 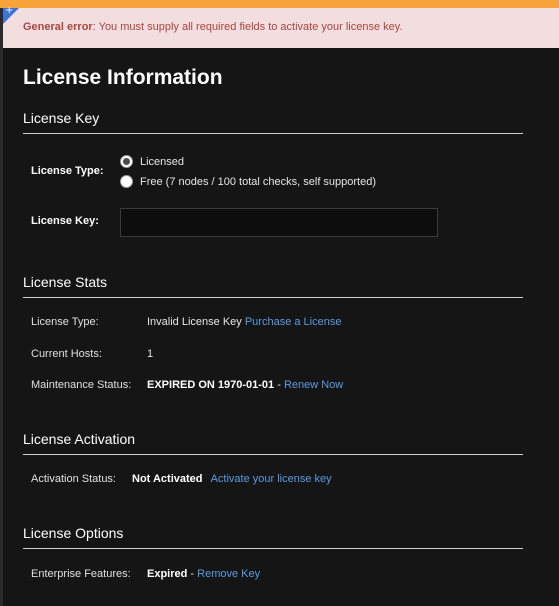 What do you see at coordinates (1, 303) in the screenshot?
I see `left-edge-bar` at bounding box center [1, 303].